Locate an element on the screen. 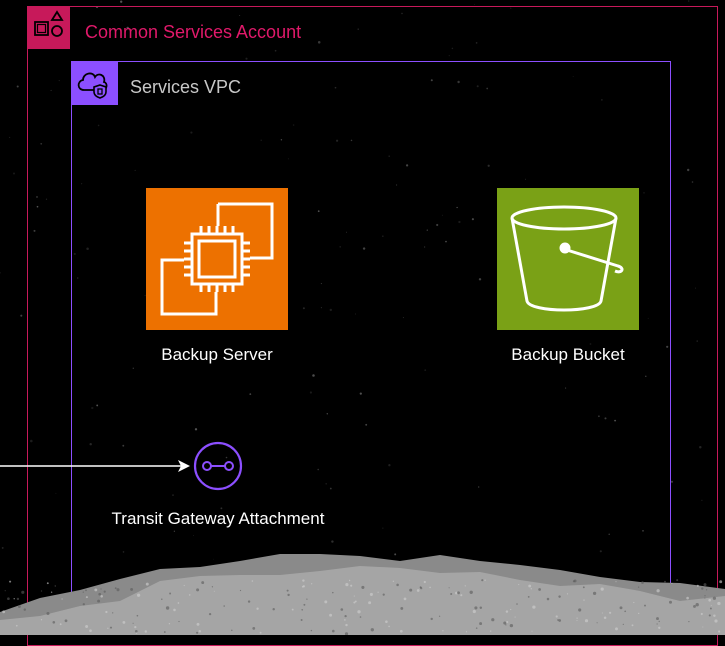 The height and width of the screenshot is (646, 725). ec2-instance-icon is located at coordinates (217, 259).